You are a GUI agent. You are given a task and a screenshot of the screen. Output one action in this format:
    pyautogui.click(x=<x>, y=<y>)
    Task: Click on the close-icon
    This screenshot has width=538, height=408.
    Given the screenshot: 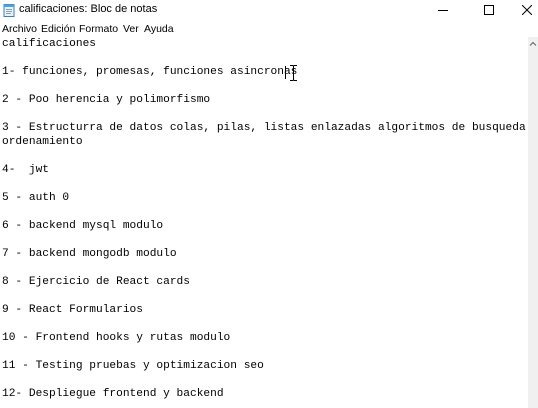 What is the action you would take?
    pyautogui.click(x=527, y=10)
    